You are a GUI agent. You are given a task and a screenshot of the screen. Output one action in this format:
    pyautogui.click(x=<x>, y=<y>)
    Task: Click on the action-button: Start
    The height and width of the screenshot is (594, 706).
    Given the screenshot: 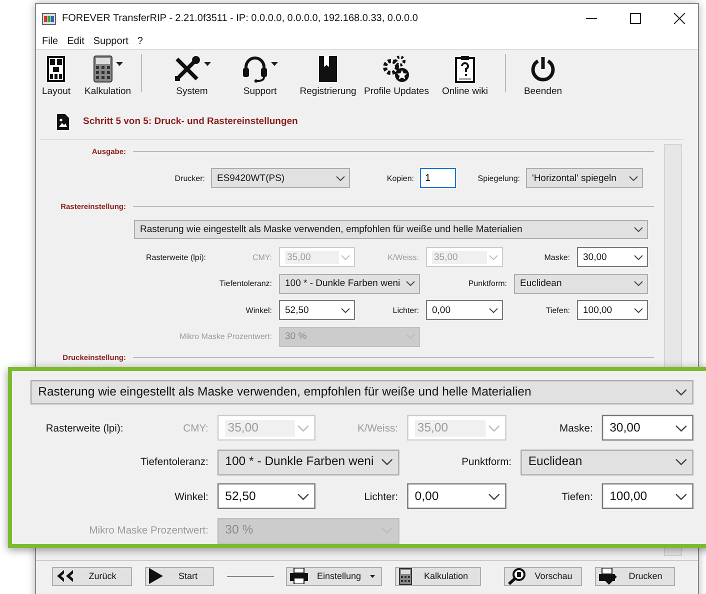 What is the action you would take?
    pyautogui.click(x=179, y=576)
    